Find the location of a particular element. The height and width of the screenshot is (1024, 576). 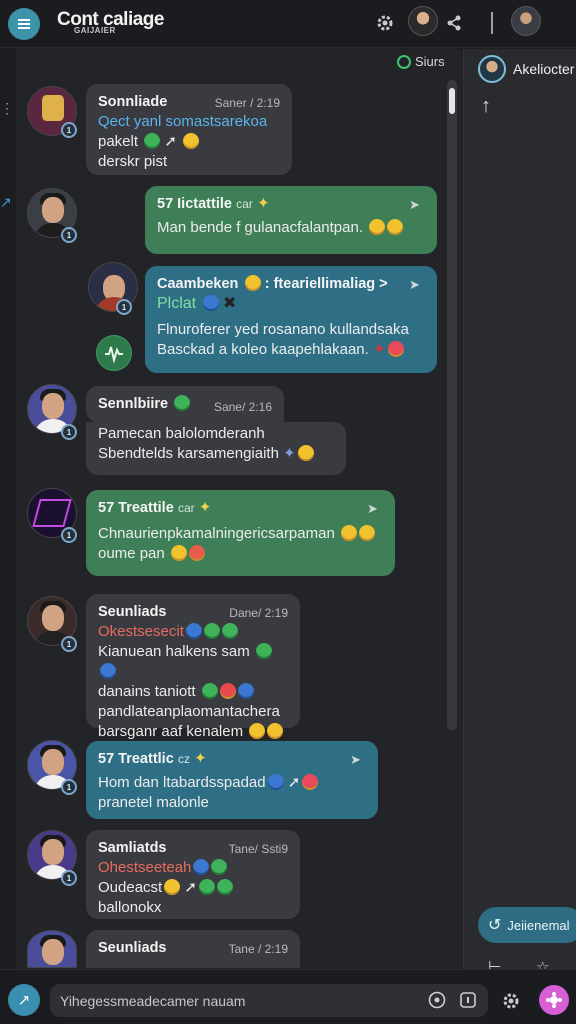

share-icon is located at coordinates (454, 23).